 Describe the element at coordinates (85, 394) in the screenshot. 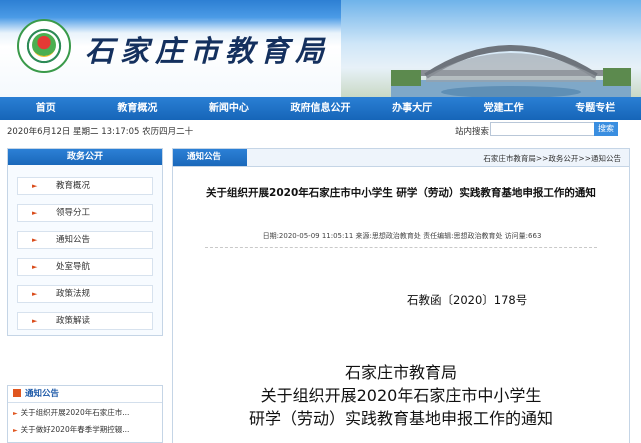

I see `notice-panel-header: 通知公告` at that location.